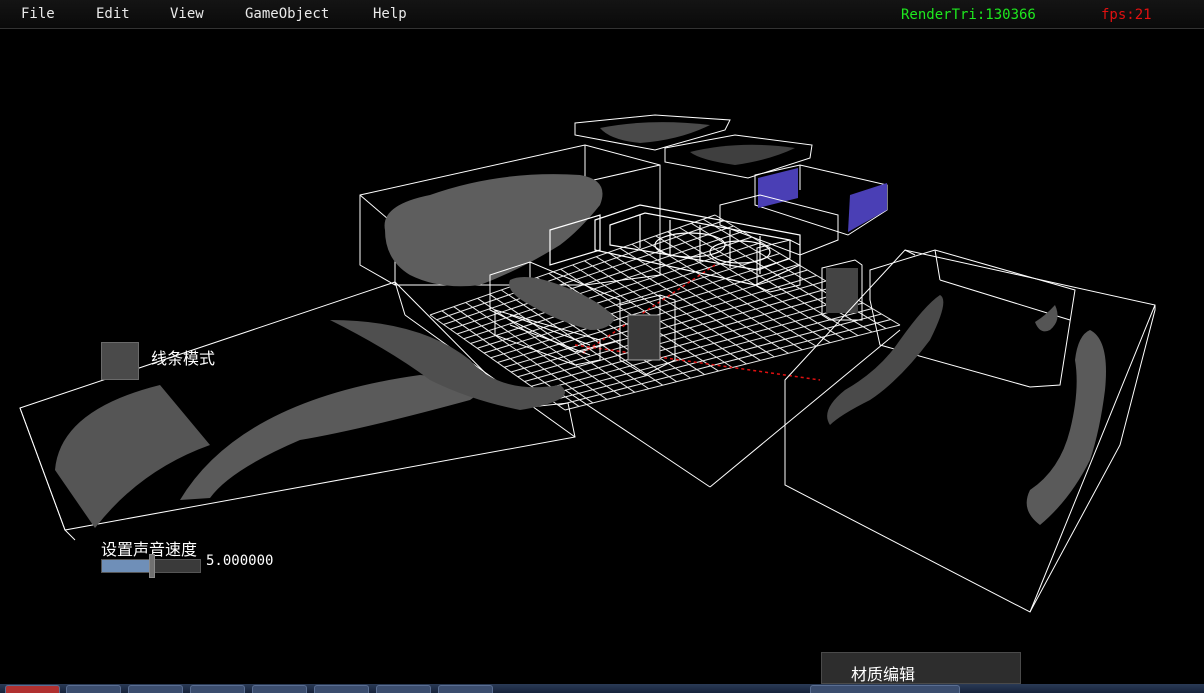  Describe the element at coordinates (883, 674) in the screenshot. I see `material-editor-label: 材质编辑` at that location.